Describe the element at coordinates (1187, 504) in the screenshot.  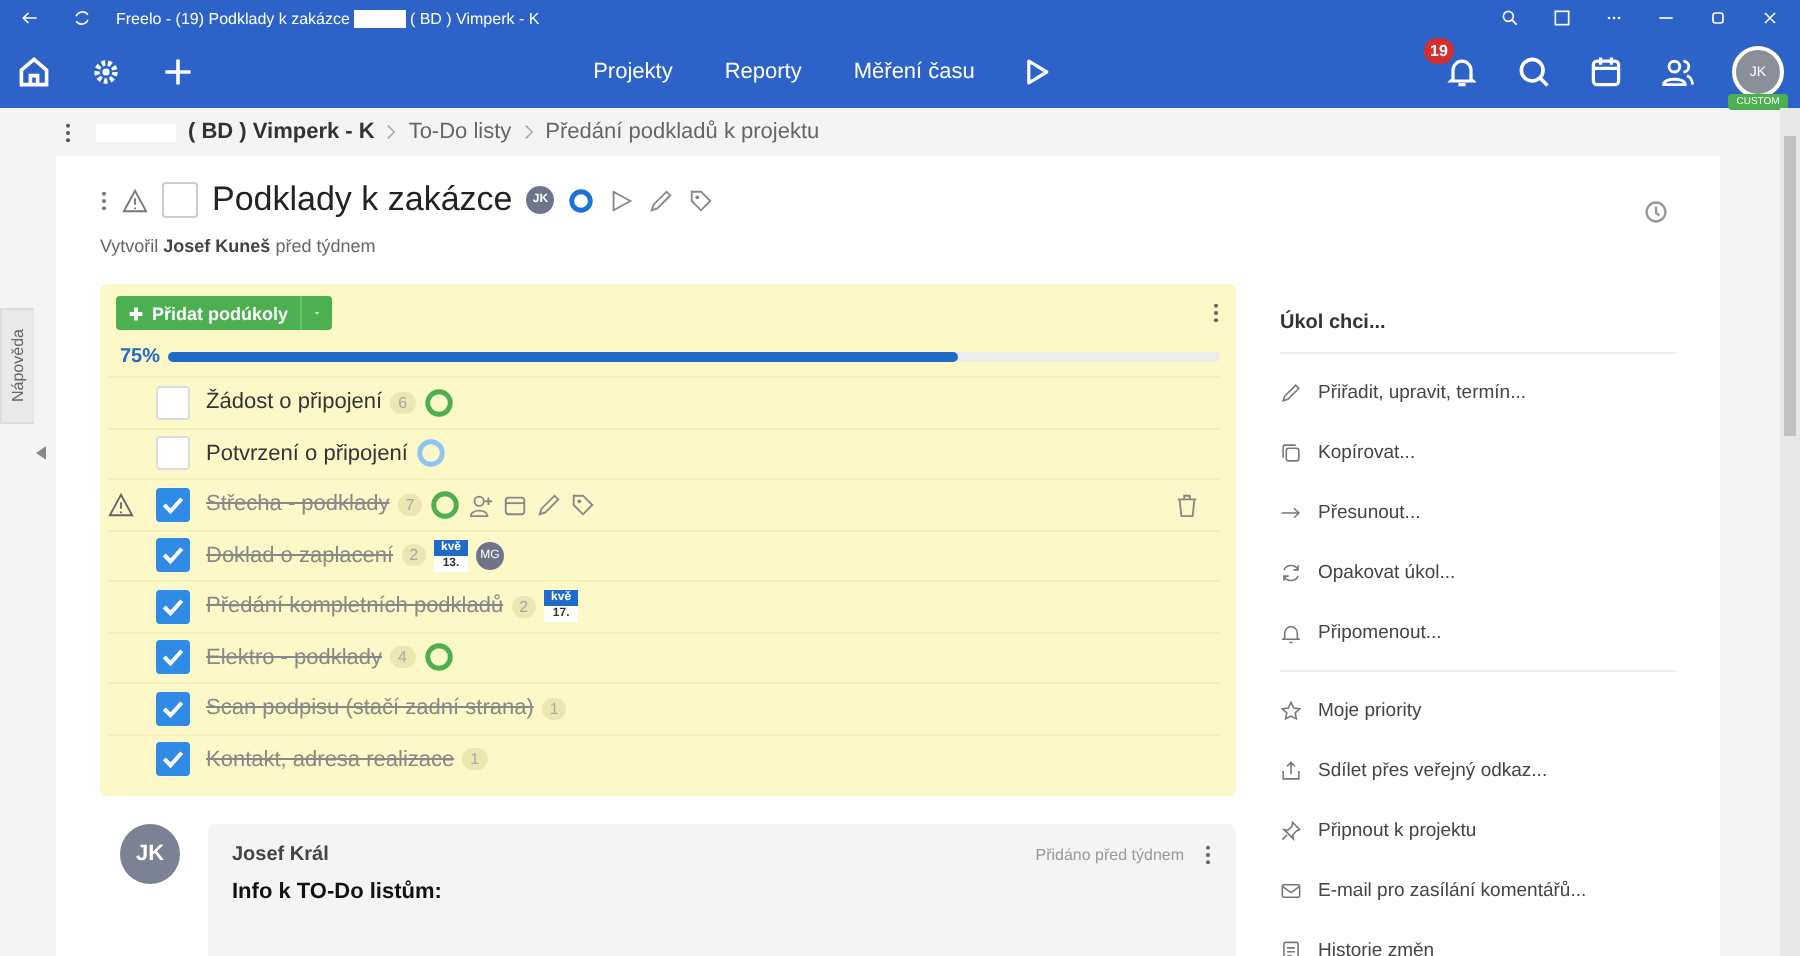
I see `trash-icon` at that location.